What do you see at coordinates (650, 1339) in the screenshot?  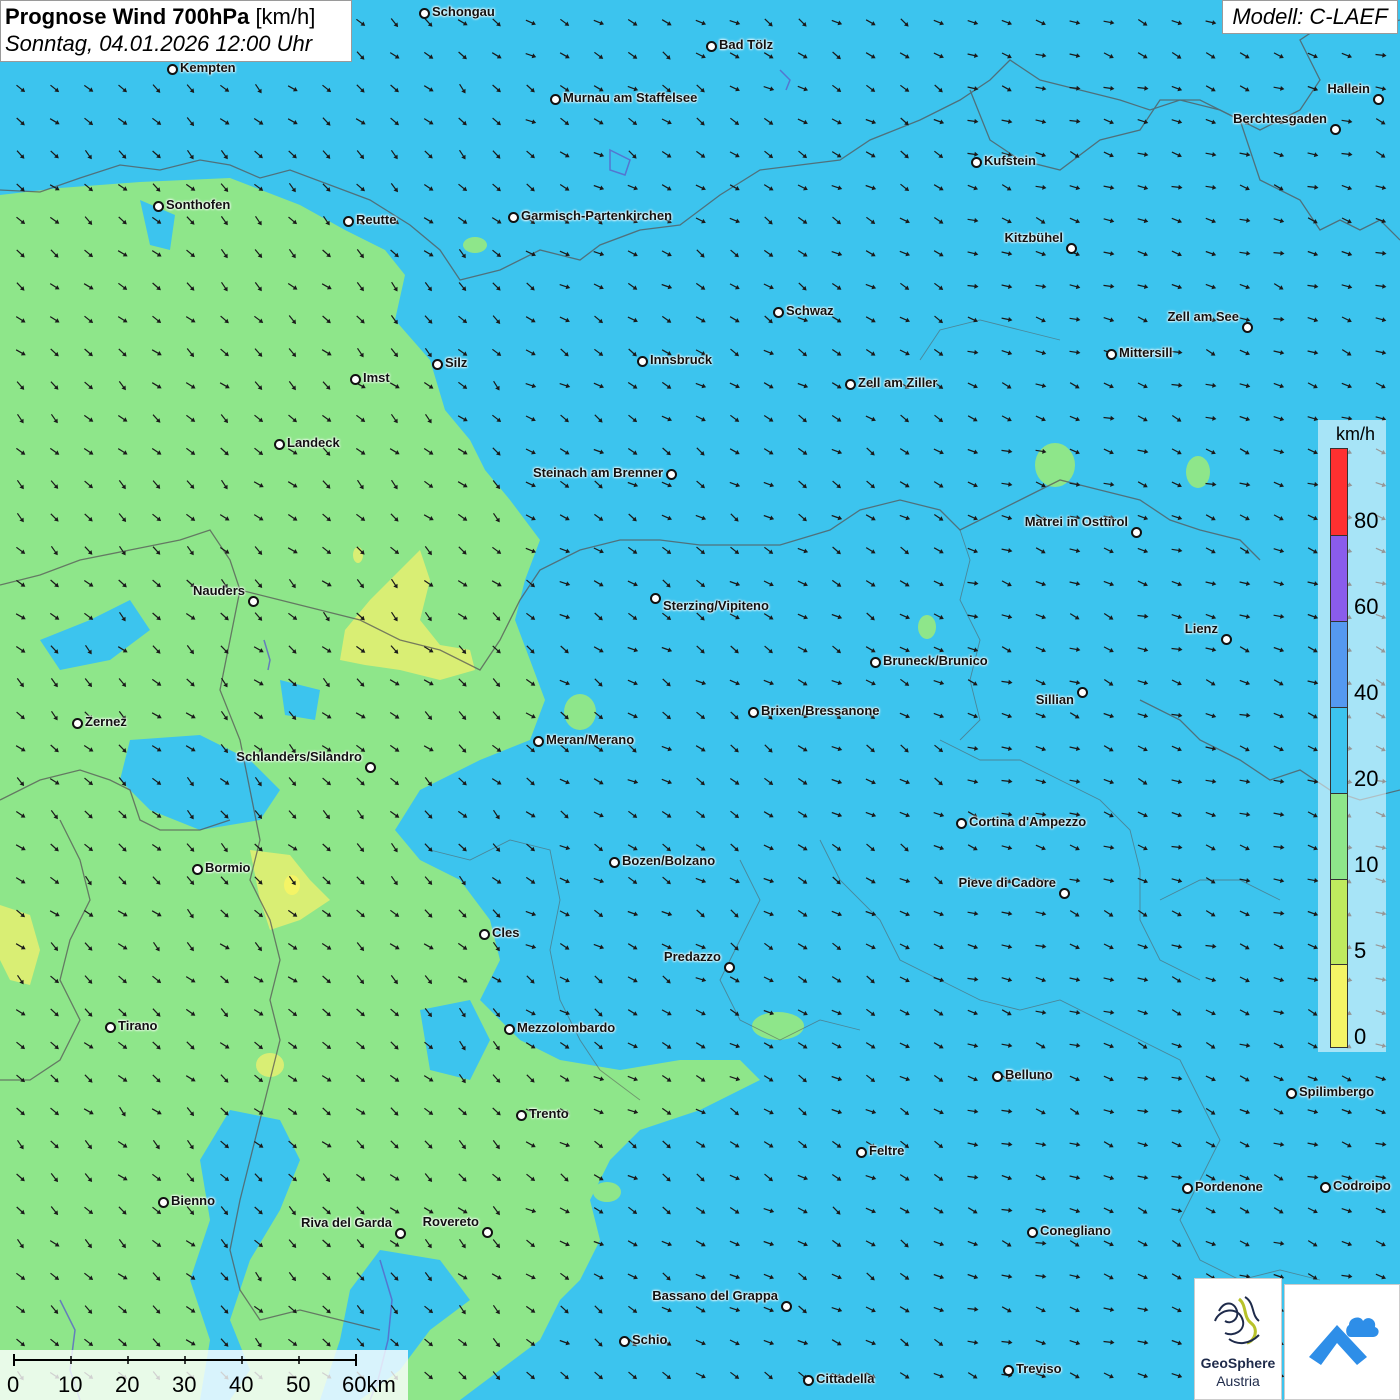 I see `city-label: Schio` at bounding box center [650, 1339].